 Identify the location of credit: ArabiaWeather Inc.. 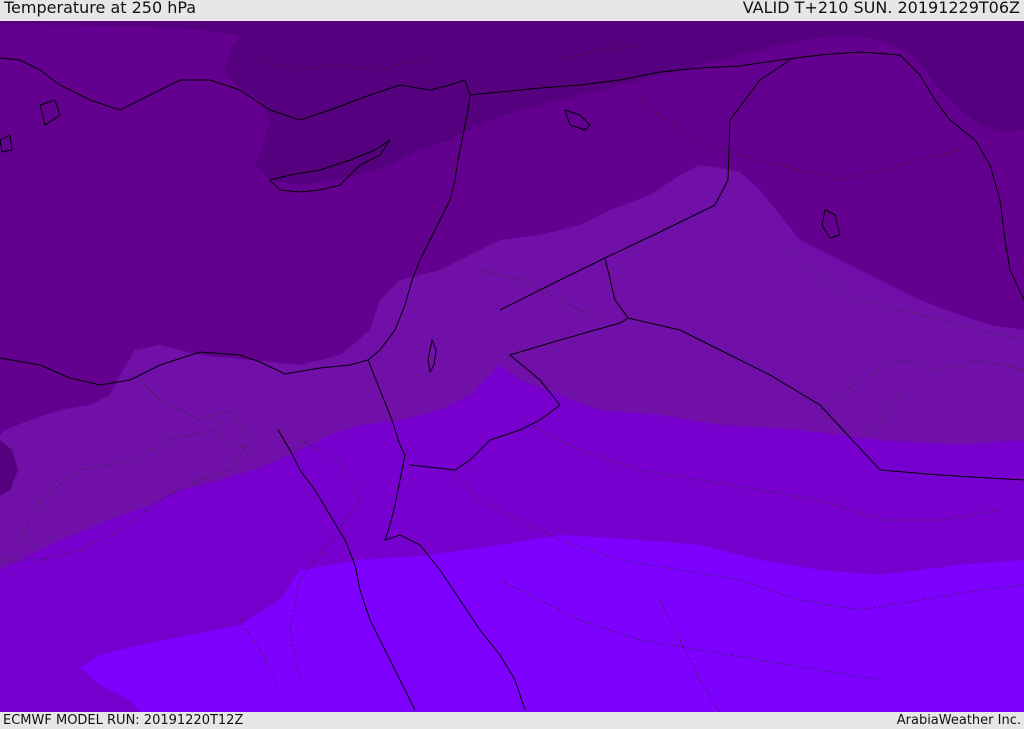
(958, 720).